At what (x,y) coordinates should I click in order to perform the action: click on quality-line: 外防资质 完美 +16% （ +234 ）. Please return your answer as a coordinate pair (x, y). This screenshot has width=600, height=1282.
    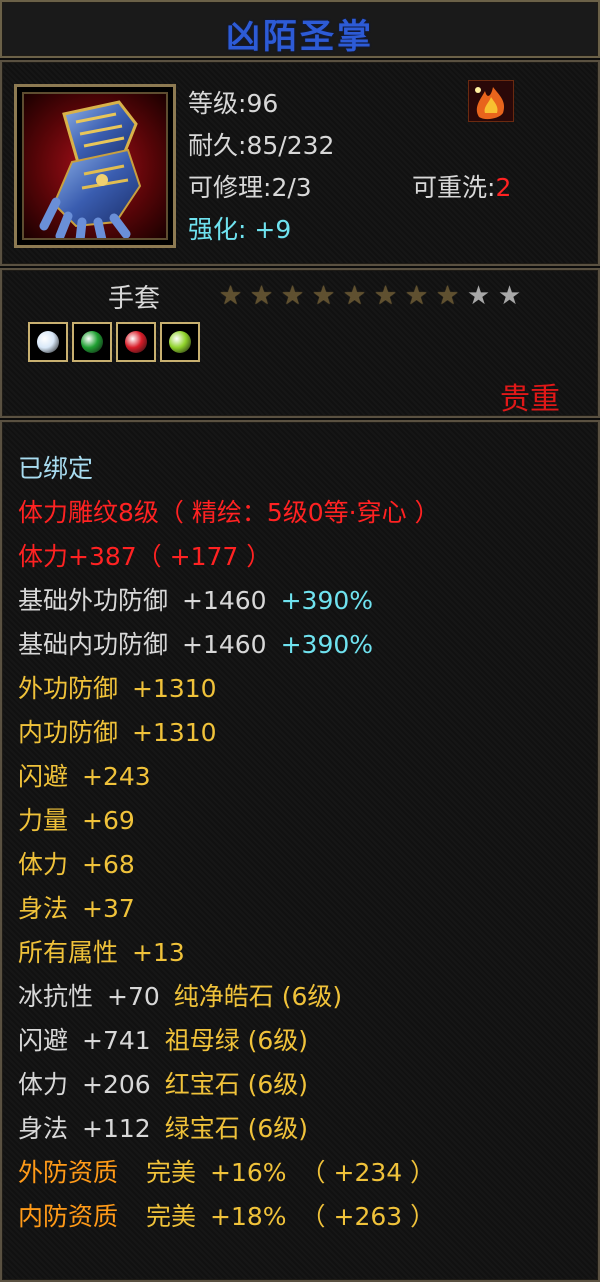
    Looking at the image, I should click on (227, 1172).